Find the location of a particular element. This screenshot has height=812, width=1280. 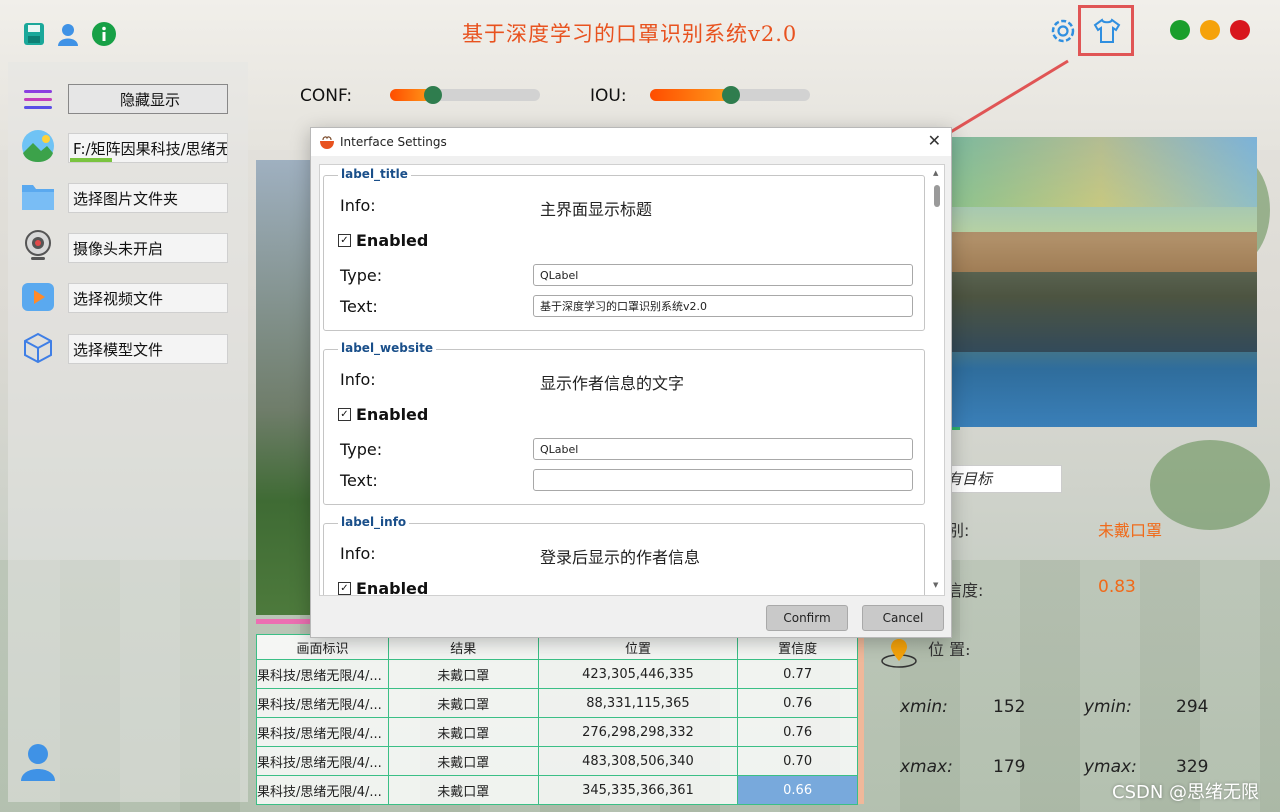

ymin-value: 294 is located at coordinates (1192, 707).